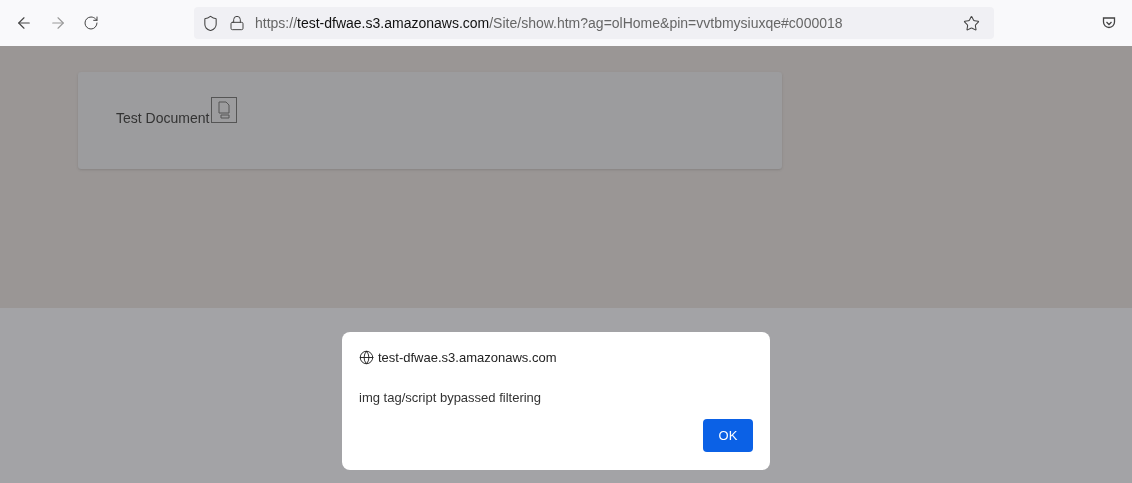  I want to click on dialog-origin: test-dfwae.s3.amazonaws.com, so click(467, 358).